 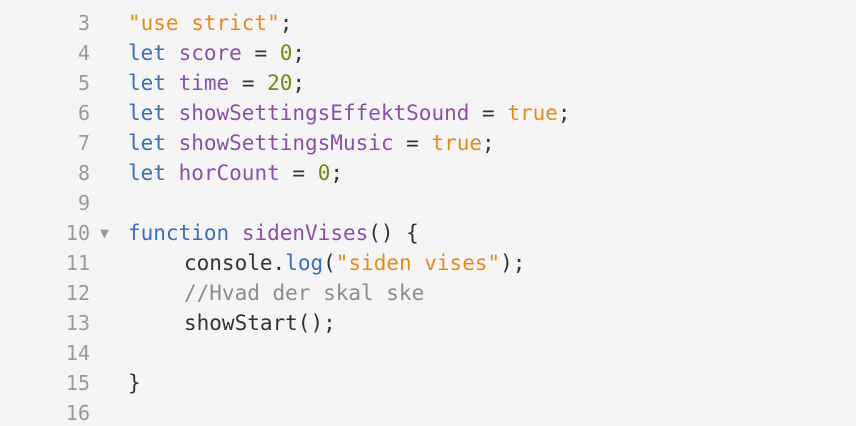 What do you see at coordinates (418, 263) in the screenshot?
I see `code-token: "siden vises"` at bounding box center [418, 263].